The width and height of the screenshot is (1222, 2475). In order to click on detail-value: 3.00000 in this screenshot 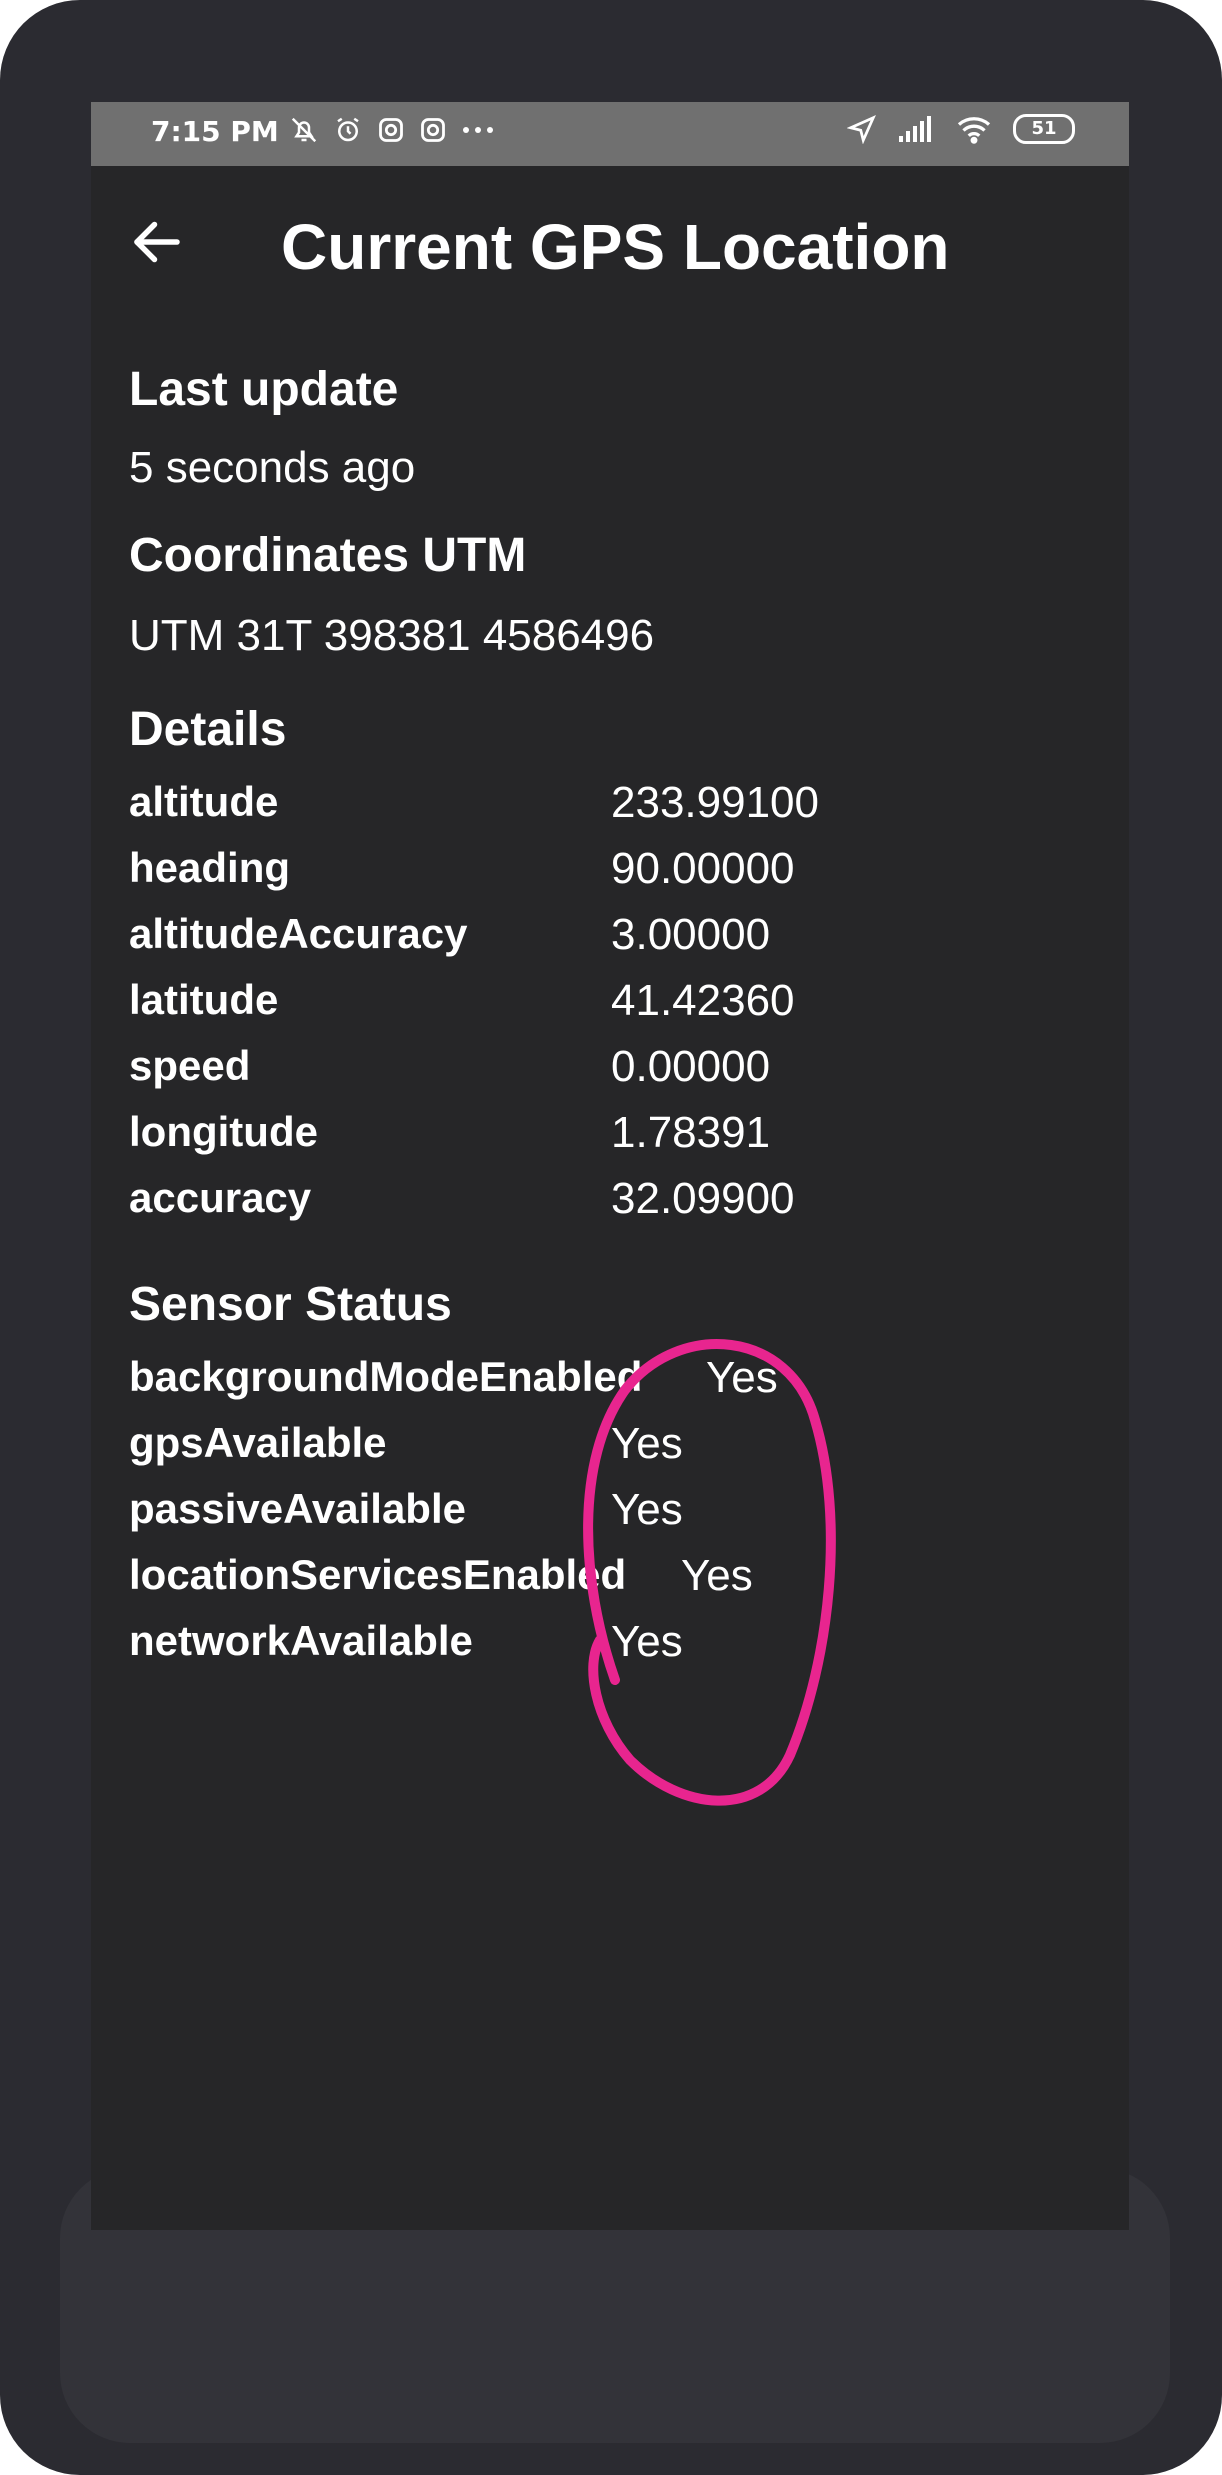, I will do `click(691, 934)`.